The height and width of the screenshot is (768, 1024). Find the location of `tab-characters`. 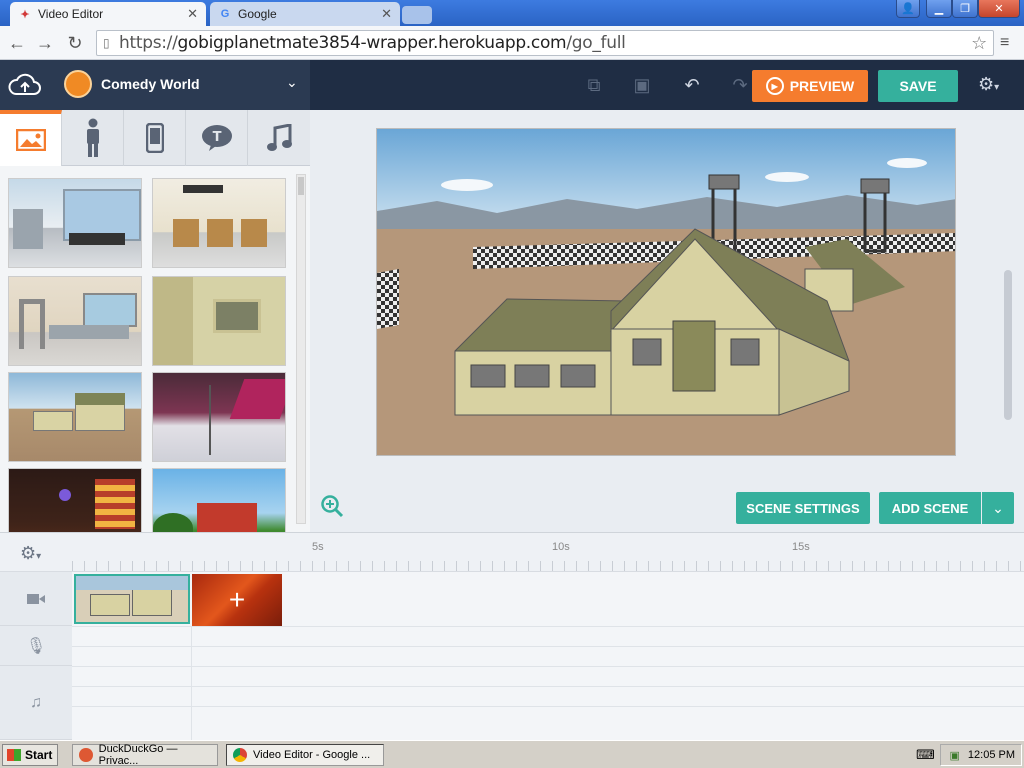

tab-characters is located at coordinates (93, 138).